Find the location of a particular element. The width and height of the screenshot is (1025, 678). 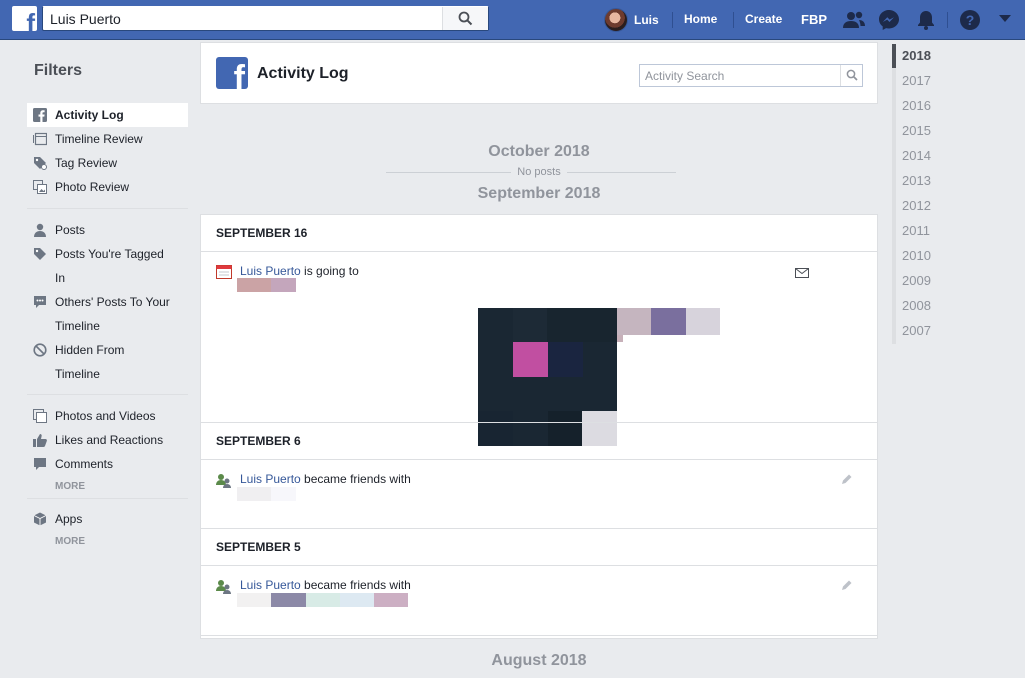

filter-label: Hidden From is located at coordinates (90, 350).